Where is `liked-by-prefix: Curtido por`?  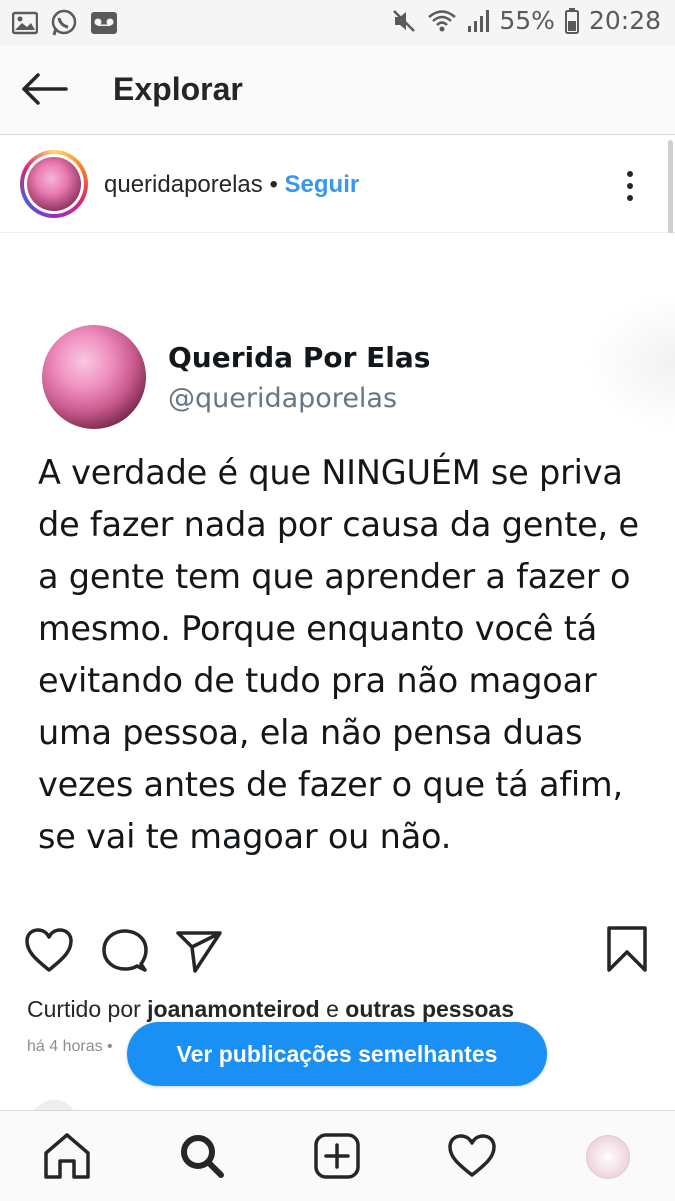
liked-by-prefix: Curtido por is located at coordinates (84, 1009).